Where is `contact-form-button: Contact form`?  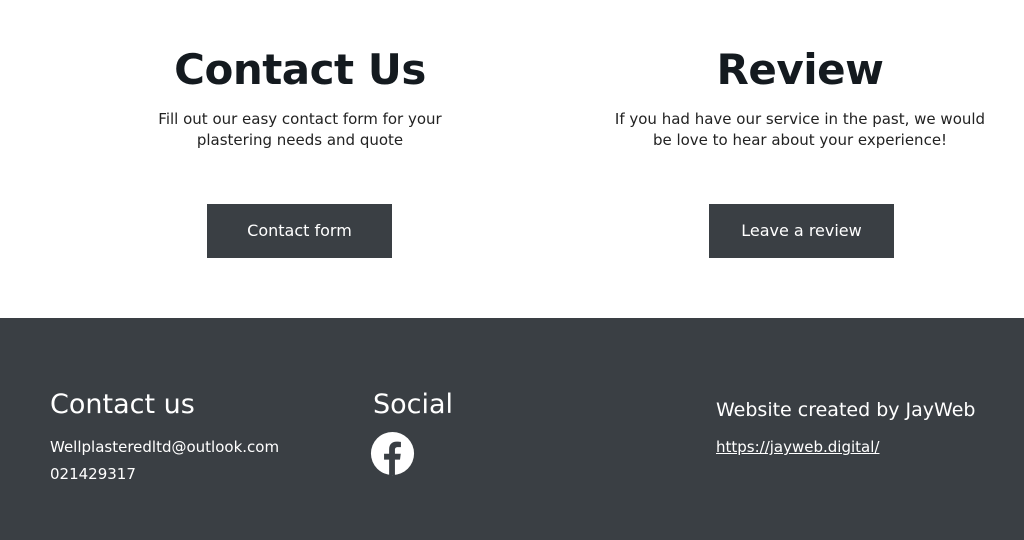
contact-form-button: Contact form is located at coordinates (299, 231).